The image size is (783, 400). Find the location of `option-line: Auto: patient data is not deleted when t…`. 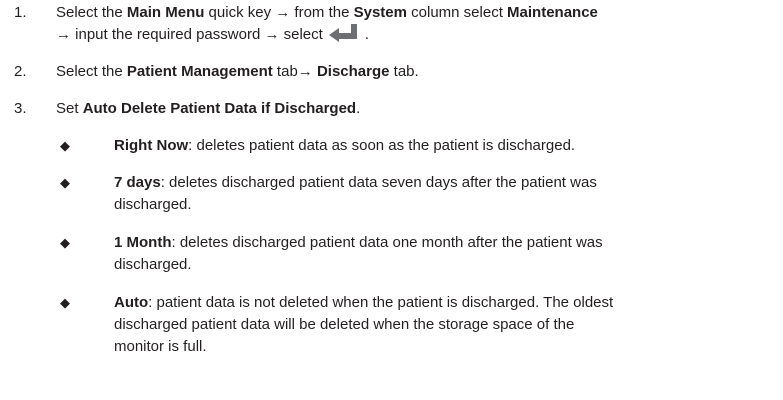

option-line: Auto: patient data is not deleted when t… is located at coordinates (444, 303).